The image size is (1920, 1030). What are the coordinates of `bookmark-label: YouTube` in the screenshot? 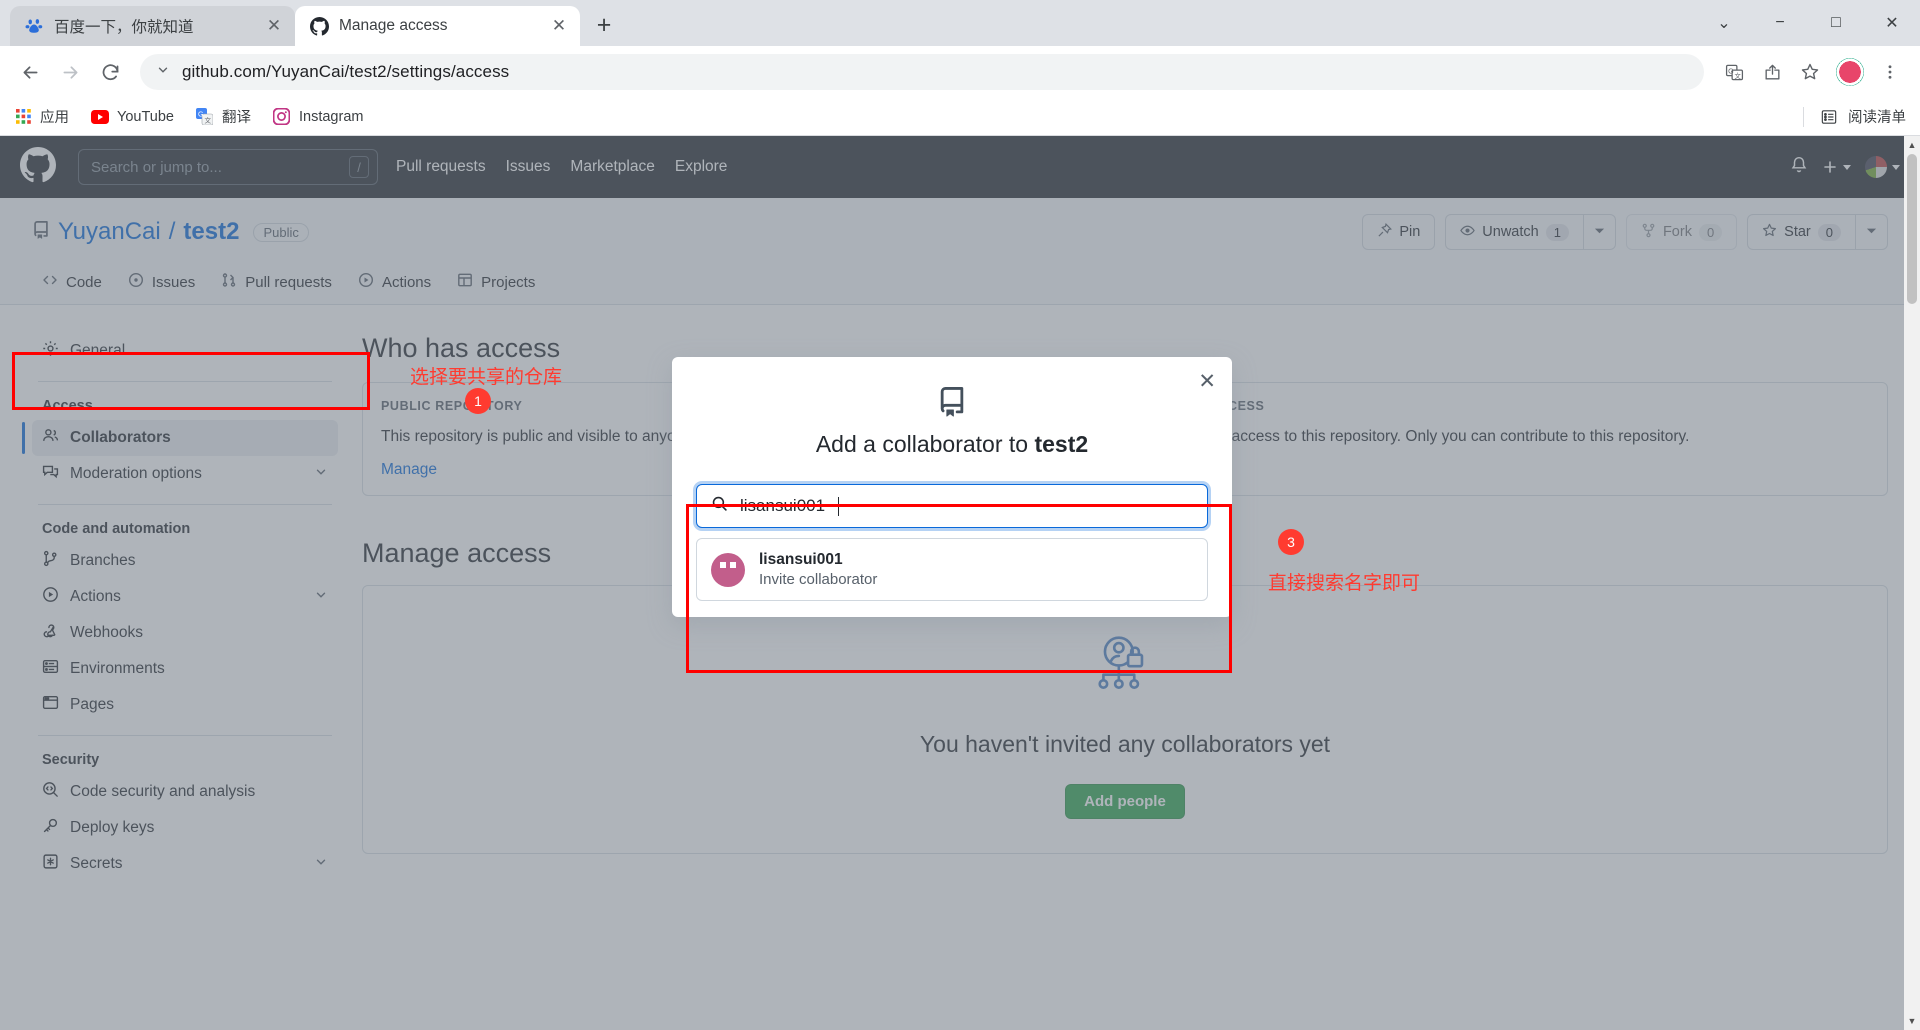 It's located at (145, 116).